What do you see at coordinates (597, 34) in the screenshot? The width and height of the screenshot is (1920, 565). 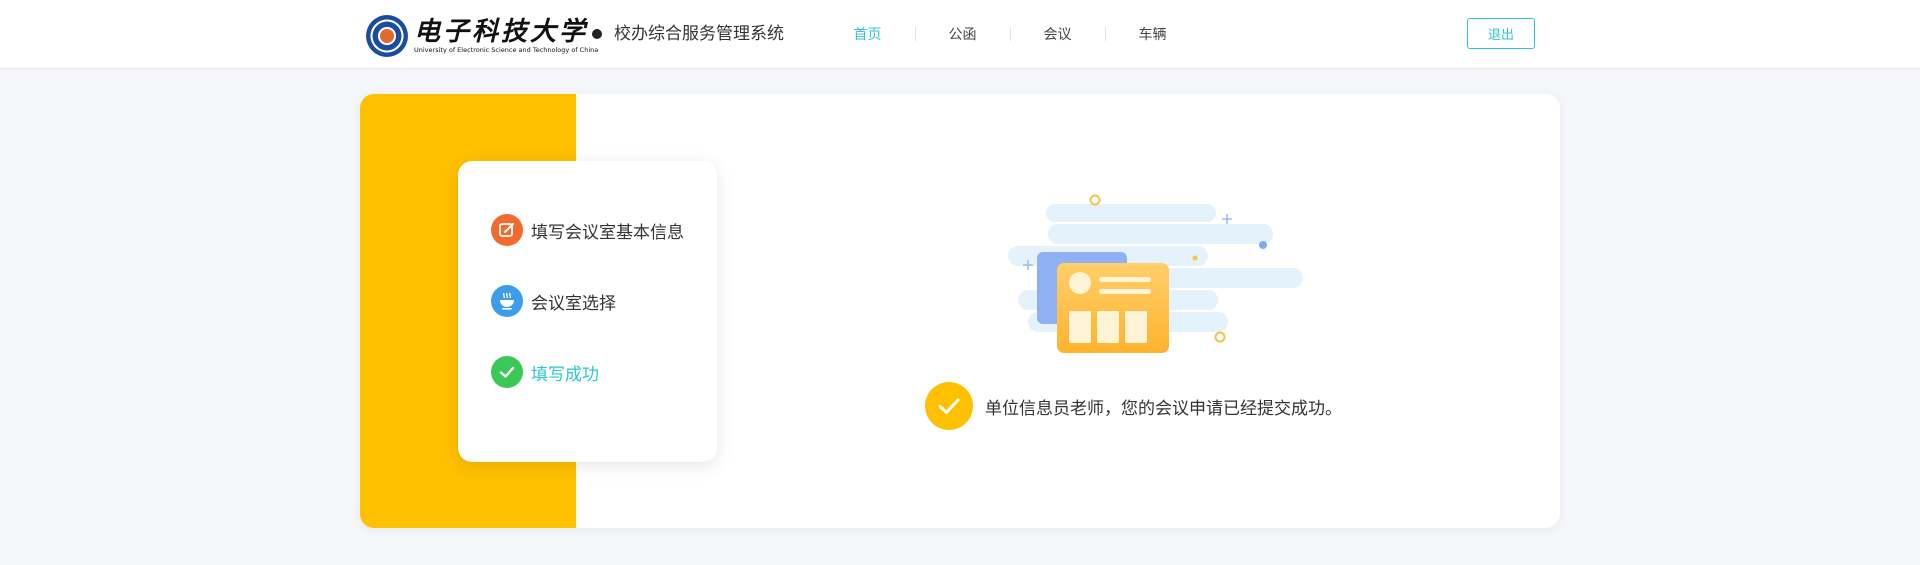 I see `title-dot` at bounding box center [597, 34].